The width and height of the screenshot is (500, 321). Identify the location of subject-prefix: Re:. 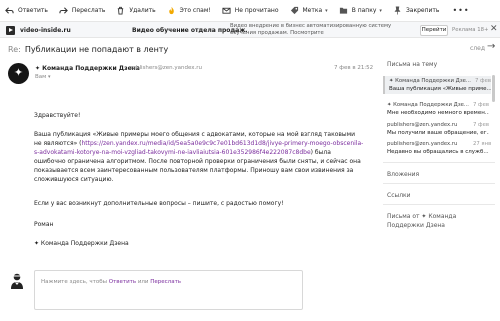
(14, 49).